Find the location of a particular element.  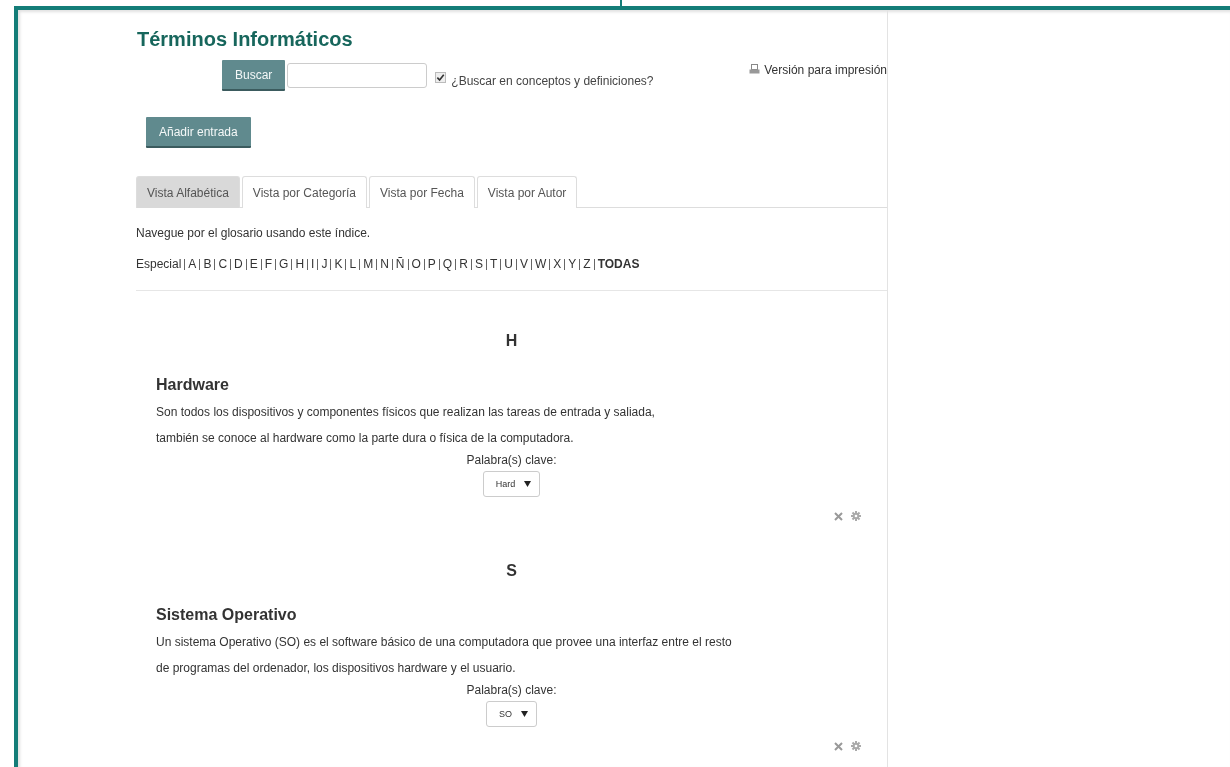

index-link: B is located at coordinates (207, 264).